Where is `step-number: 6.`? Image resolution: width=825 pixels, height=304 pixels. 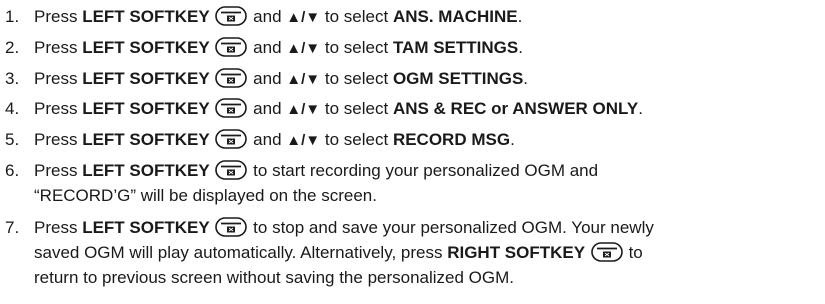 step-number: 6. is located at coordinates (12, 170).